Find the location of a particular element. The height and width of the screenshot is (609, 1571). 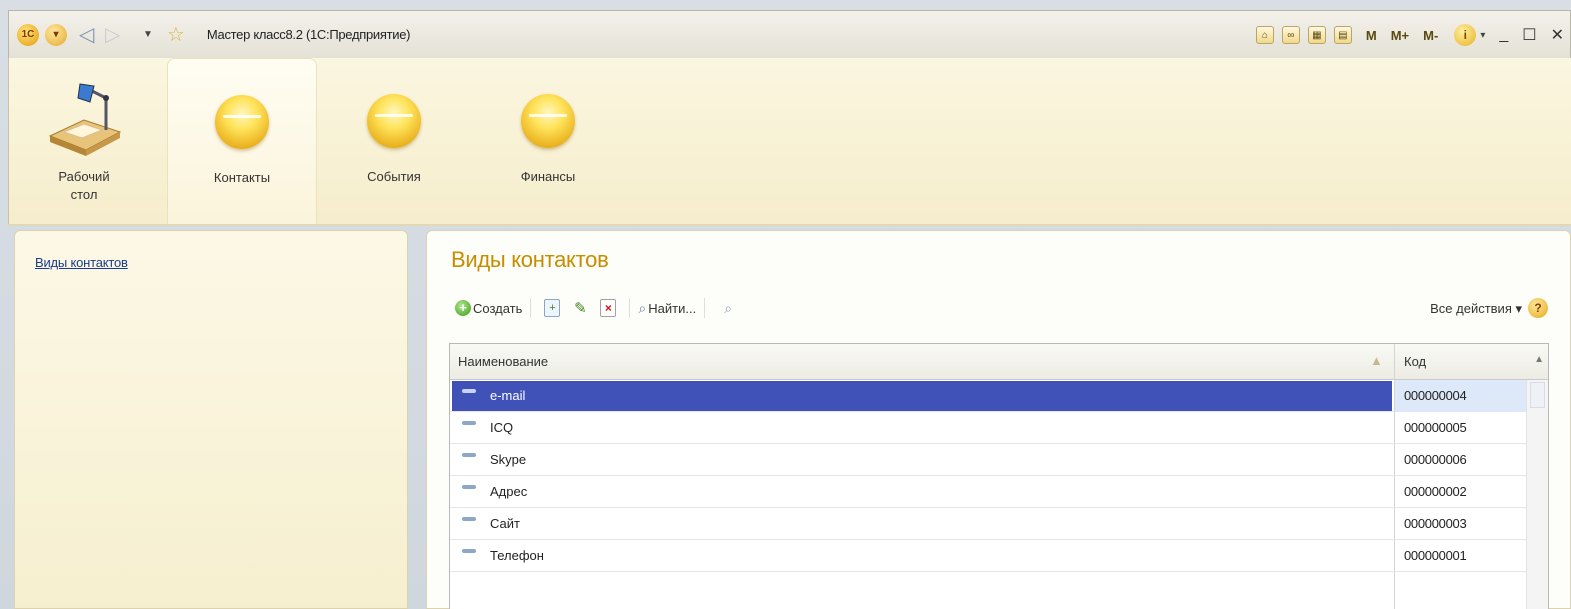

memory-plus-button: M+ is located at coordinates (1400, 35).